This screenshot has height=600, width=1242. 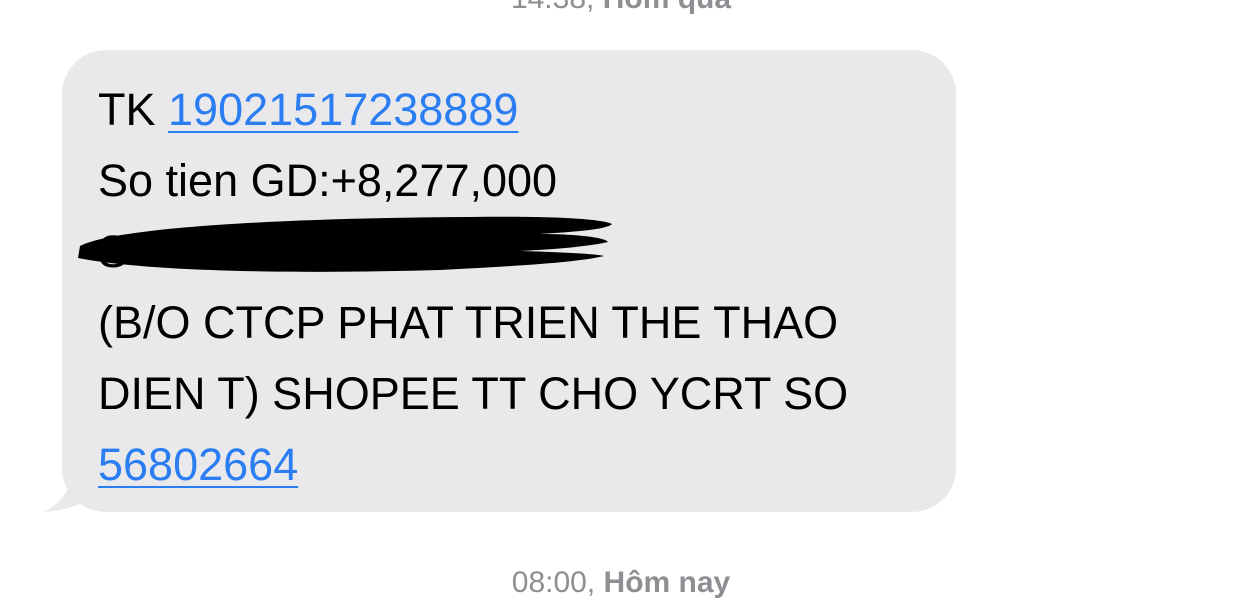 What do you see at coordinates (667, 582) in the screenshot?
I see `timestamp-day: Hôm nay` at bounding box center [667, 582].